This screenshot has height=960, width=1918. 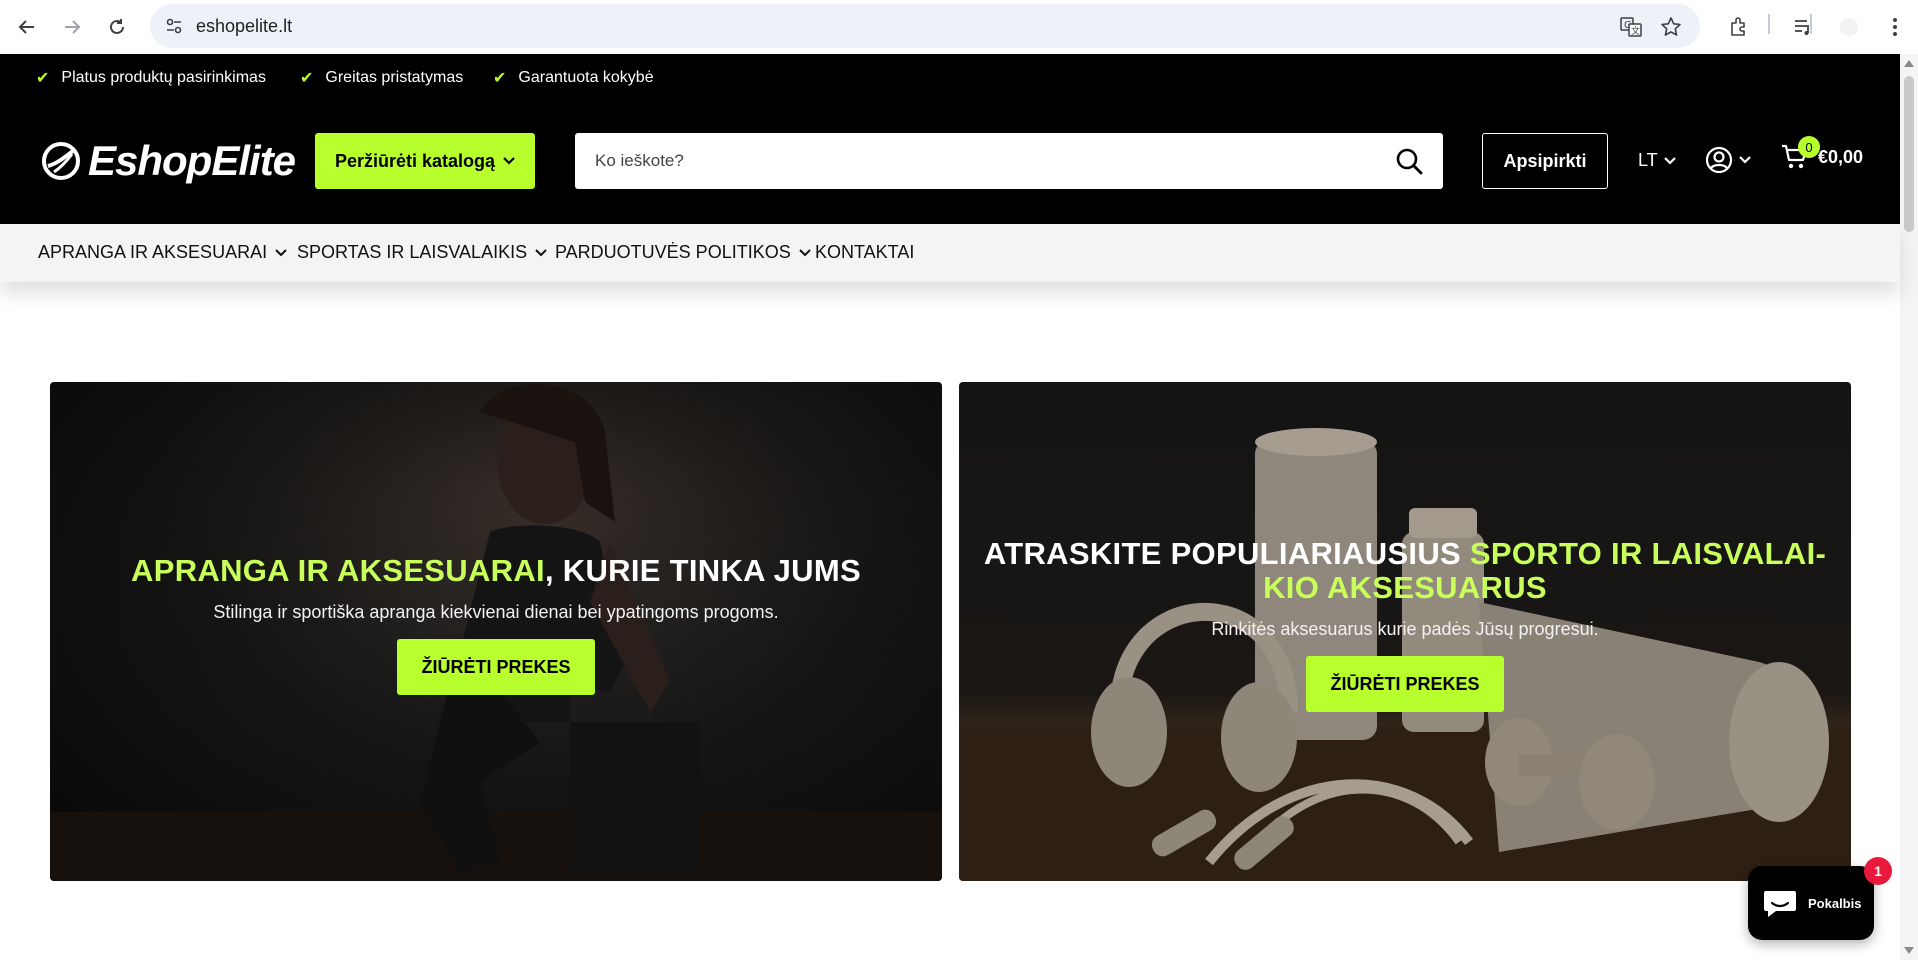 I want to click on usp-item: ✔ Garantuota kokybė, so click(x=573, y=77).